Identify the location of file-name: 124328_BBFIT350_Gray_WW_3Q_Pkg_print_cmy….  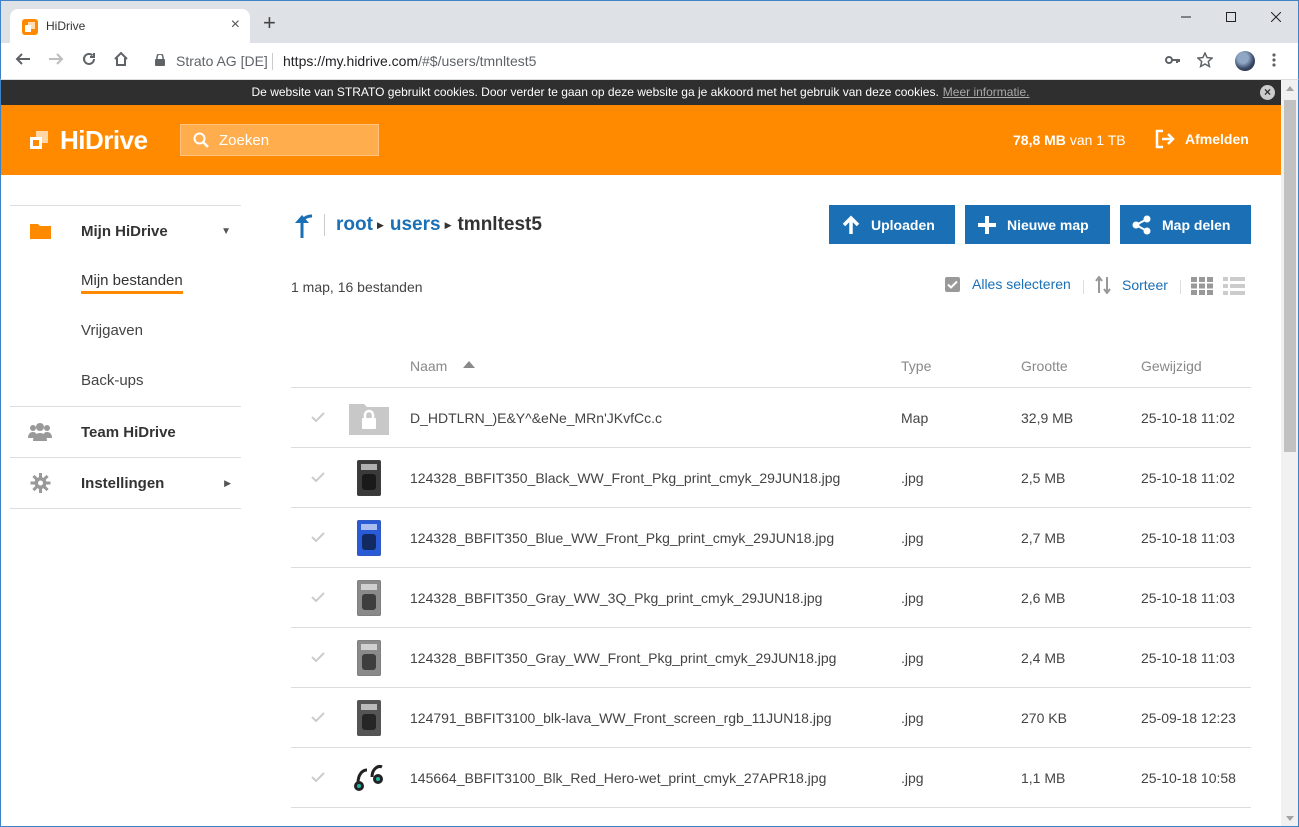
(616, 598).